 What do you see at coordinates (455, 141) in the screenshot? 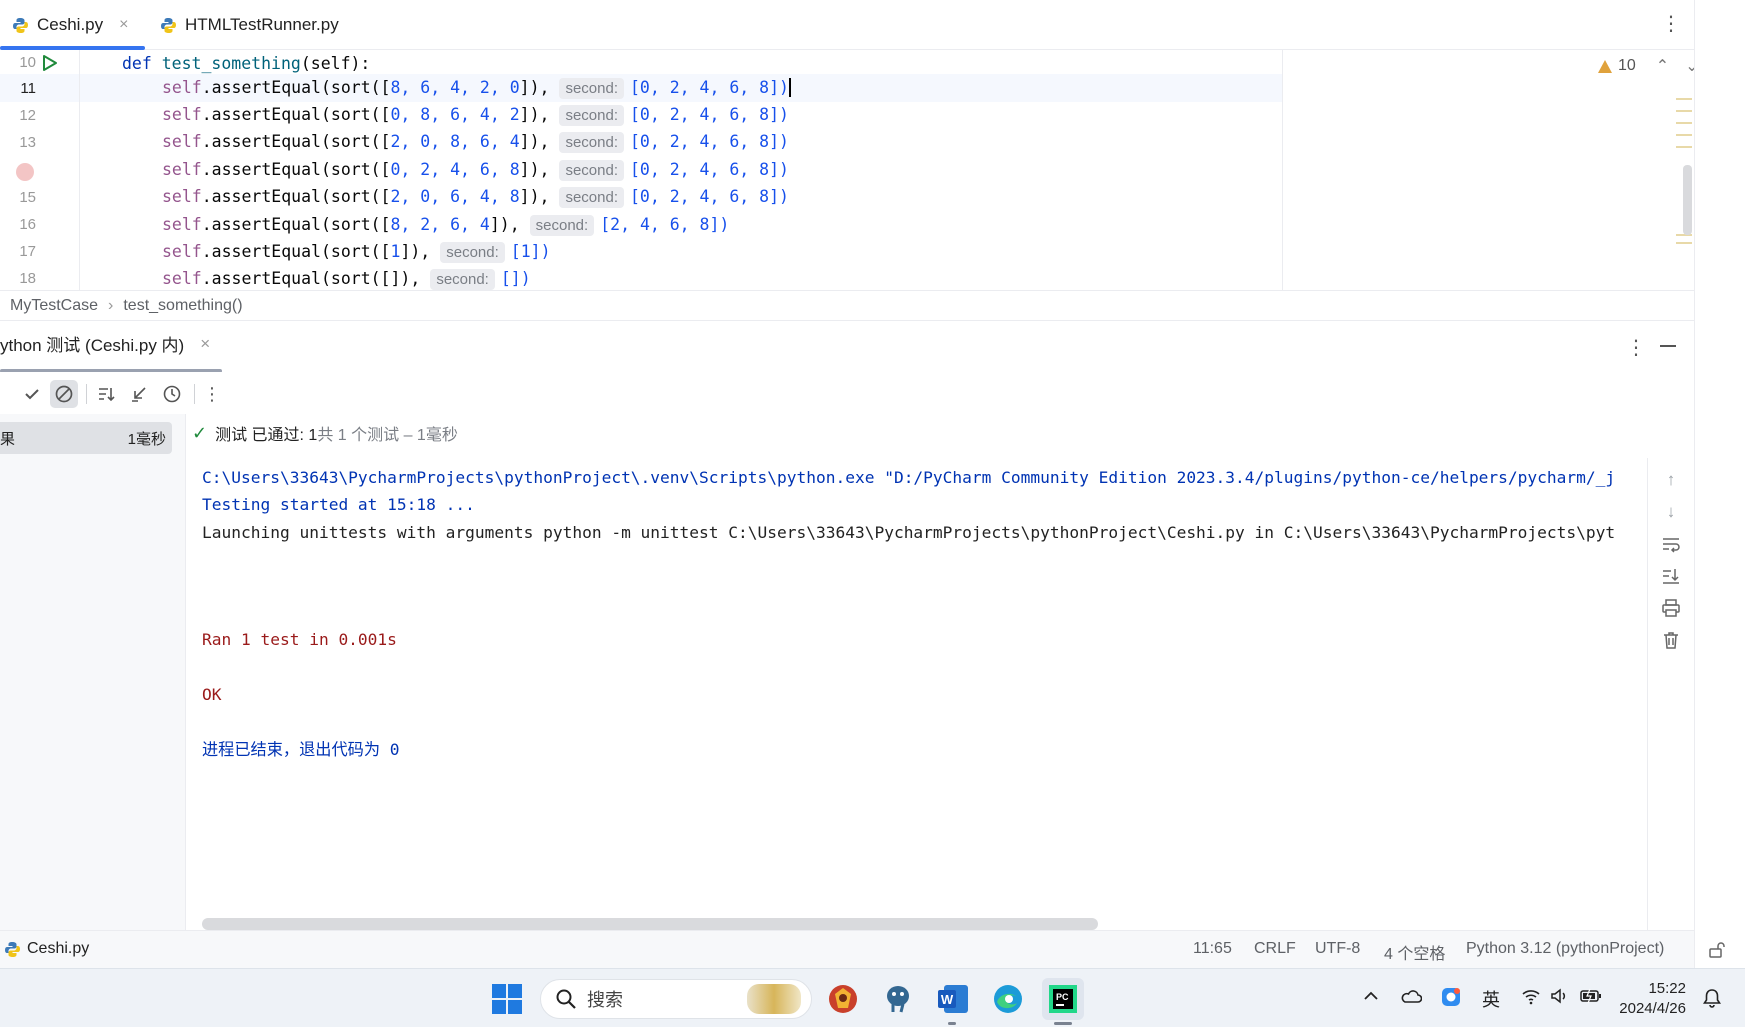
I see `code-args: 2, 0, 8, 6, 4` at bounding box center [455, 141].